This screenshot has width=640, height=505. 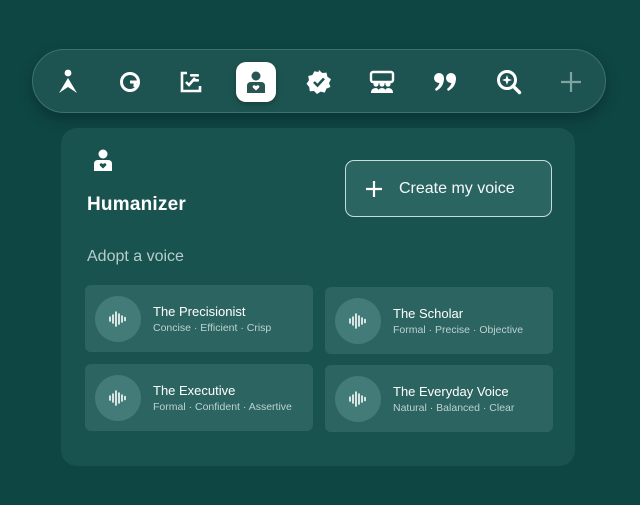 I want to click on tool-rewrite, so click(x=191, y=82).